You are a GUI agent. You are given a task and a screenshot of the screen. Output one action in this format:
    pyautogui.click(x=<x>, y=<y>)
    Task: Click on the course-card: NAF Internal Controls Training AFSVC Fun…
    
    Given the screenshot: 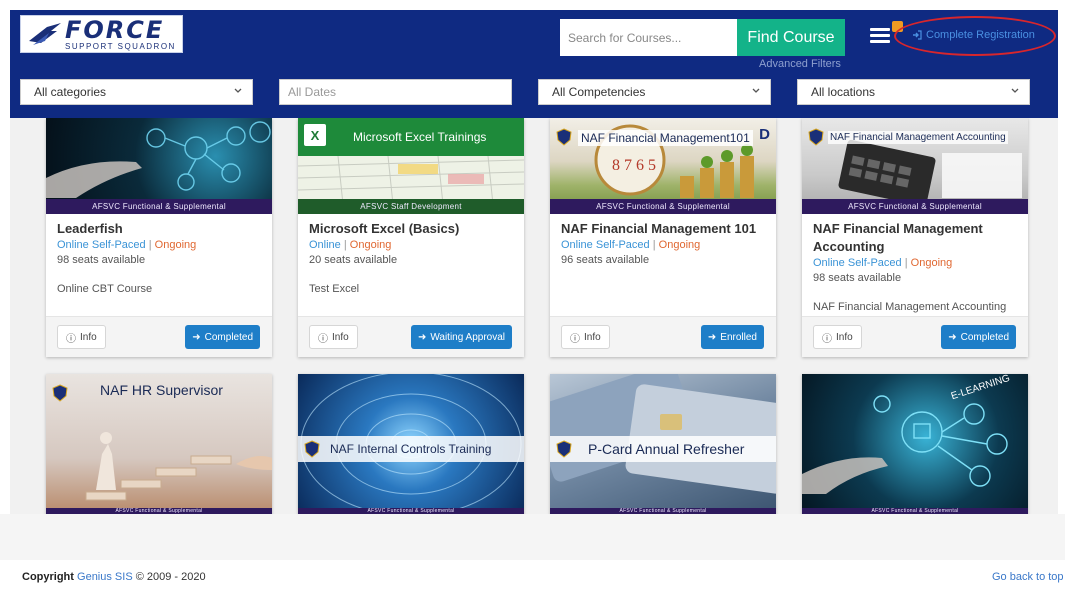 What is the action you would take?
    pyautogui.click(x=411, y=444)
    